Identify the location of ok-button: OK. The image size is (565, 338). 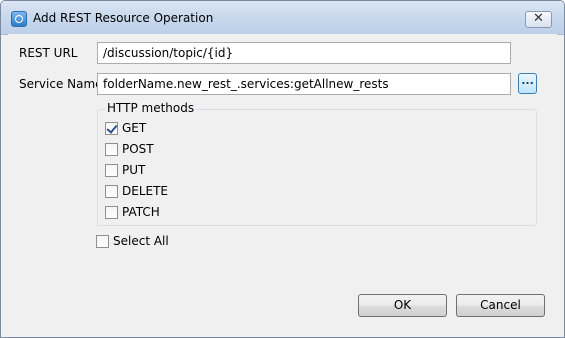
(402, 305).